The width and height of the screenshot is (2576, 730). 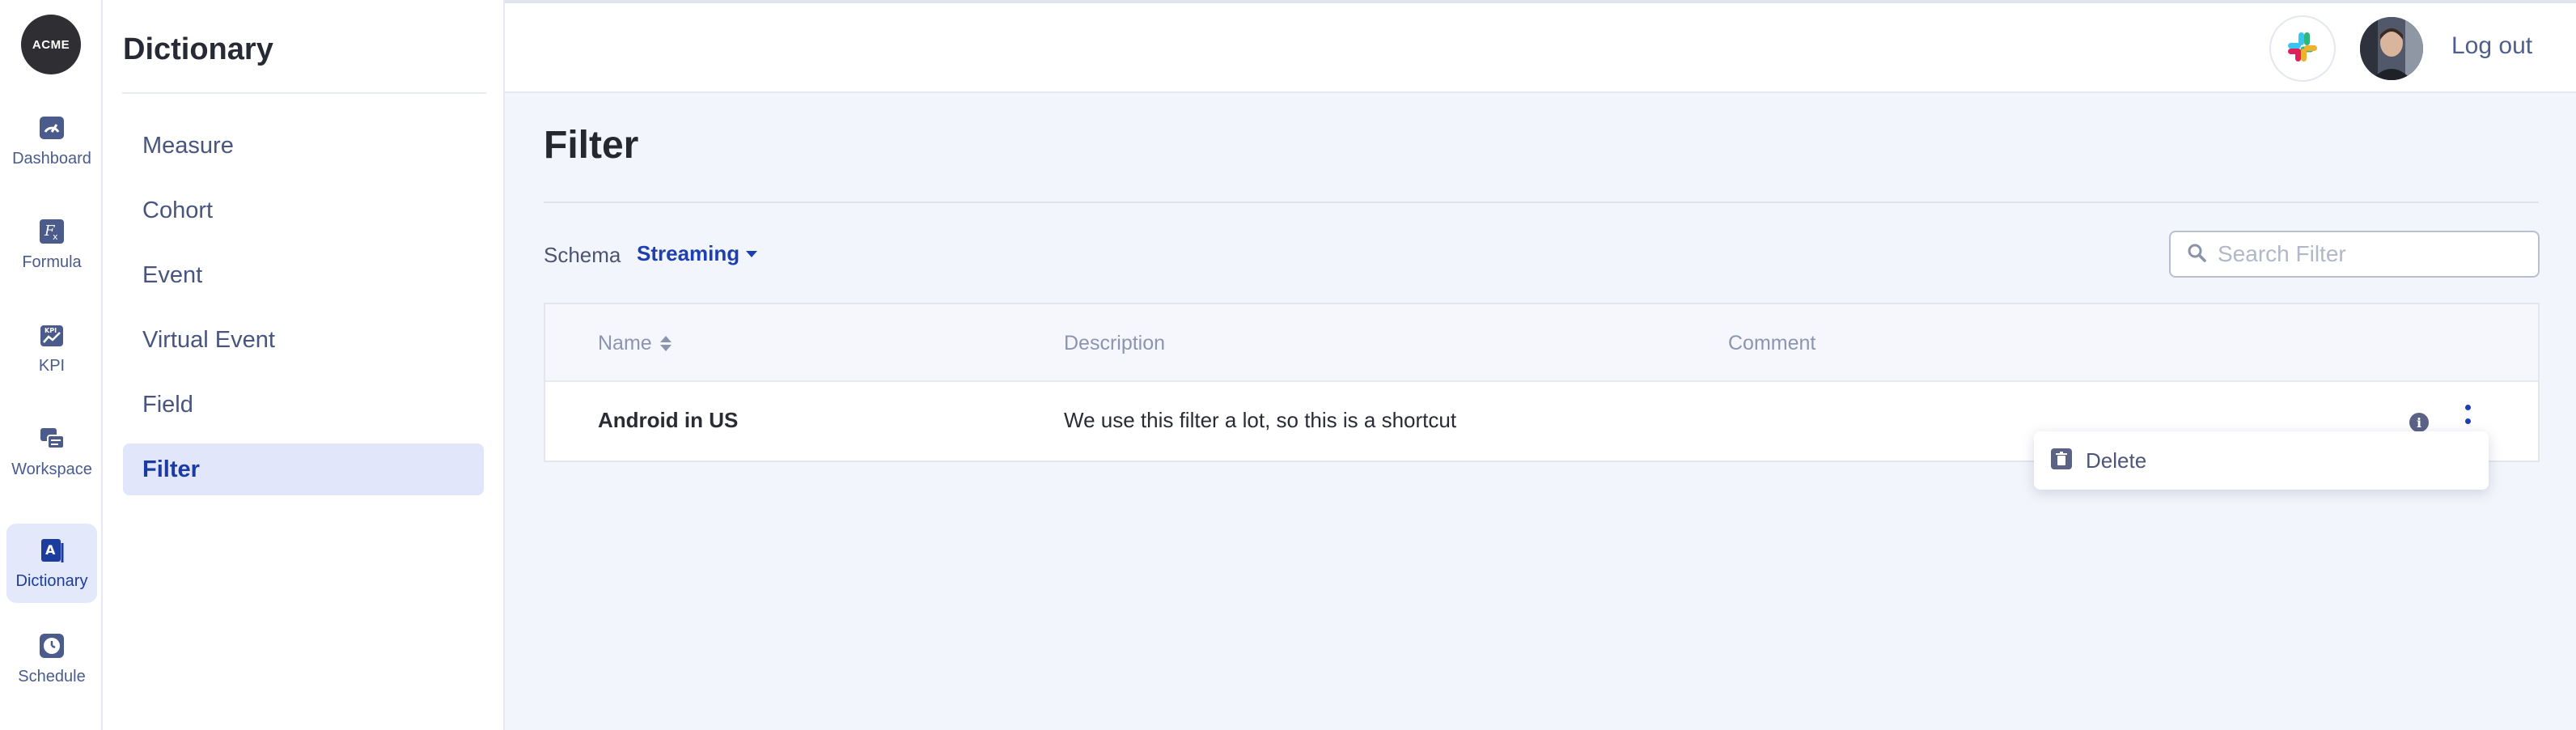 What do you see at coordinates (51, 44) in the screenshot?
I see `acme-logo: ACME` at bounding box center [51, 44].